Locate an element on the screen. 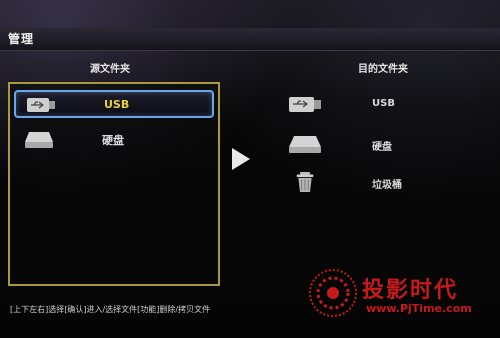 Image resolution: width=500 pixels, height=338 pixels. source-item-label: 硬盘 is located at coordinates (113, 140).